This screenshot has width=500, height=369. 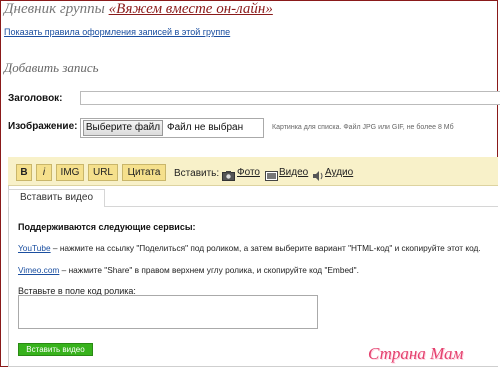 What do you see at coordinates (416, 353) in the screenshot?
I see `watermark-logo: Страна Мам` at bounding box center [416, 353].